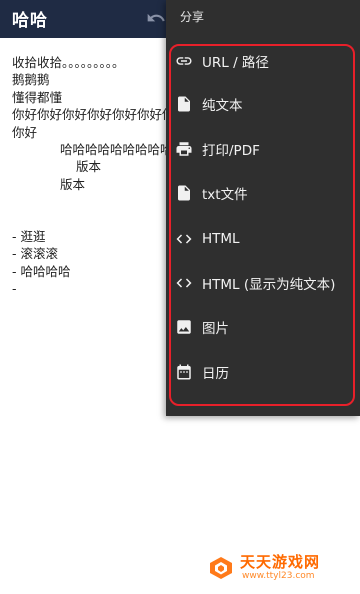  I want to click on note-list-item: - 逛逛, so click(29, 236).